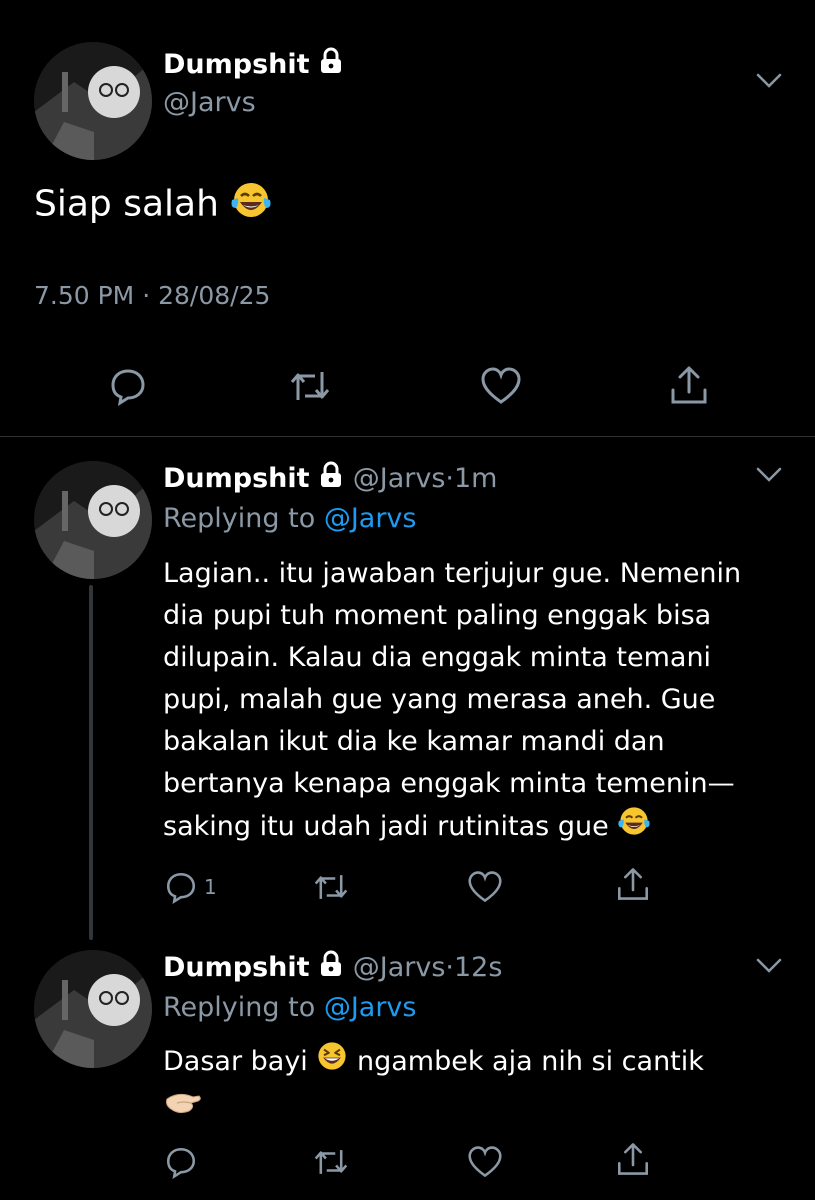  I want to click on tweet-text: Siap salah, so click(153, 205).